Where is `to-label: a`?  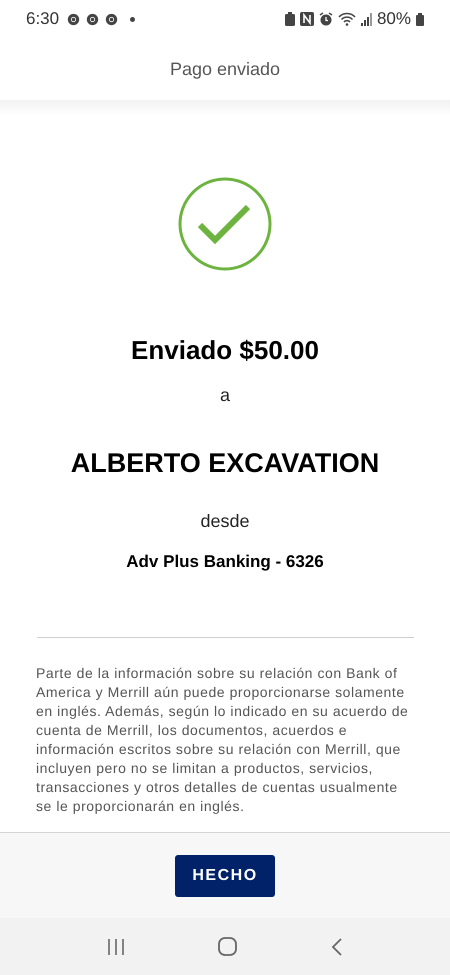
to-label: a is located at coordinates (225, 395).